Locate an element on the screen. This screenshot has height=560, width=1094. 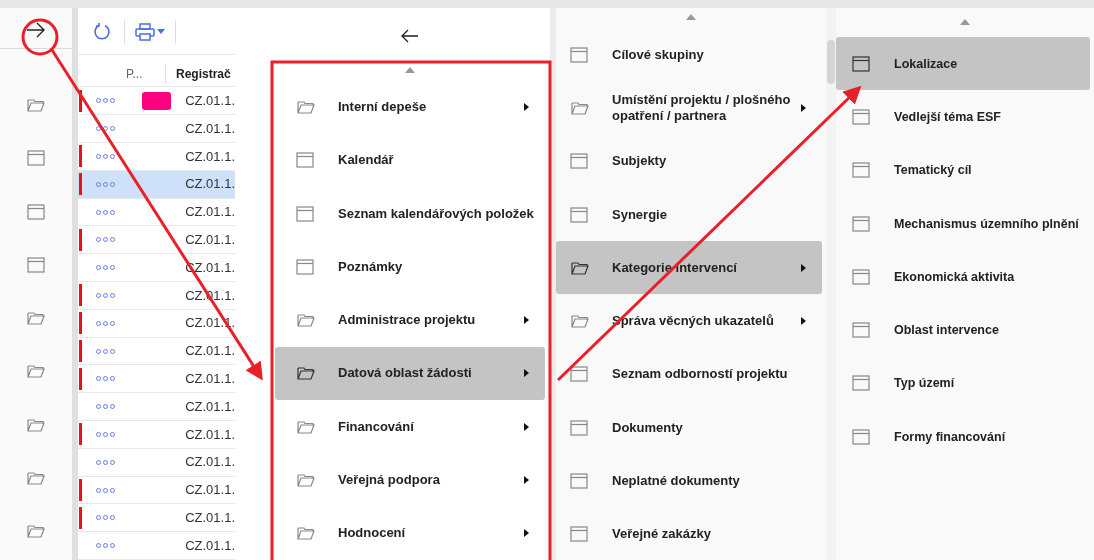
menu-item: Neplatné dokumenty is located at coordinates (689, 481).